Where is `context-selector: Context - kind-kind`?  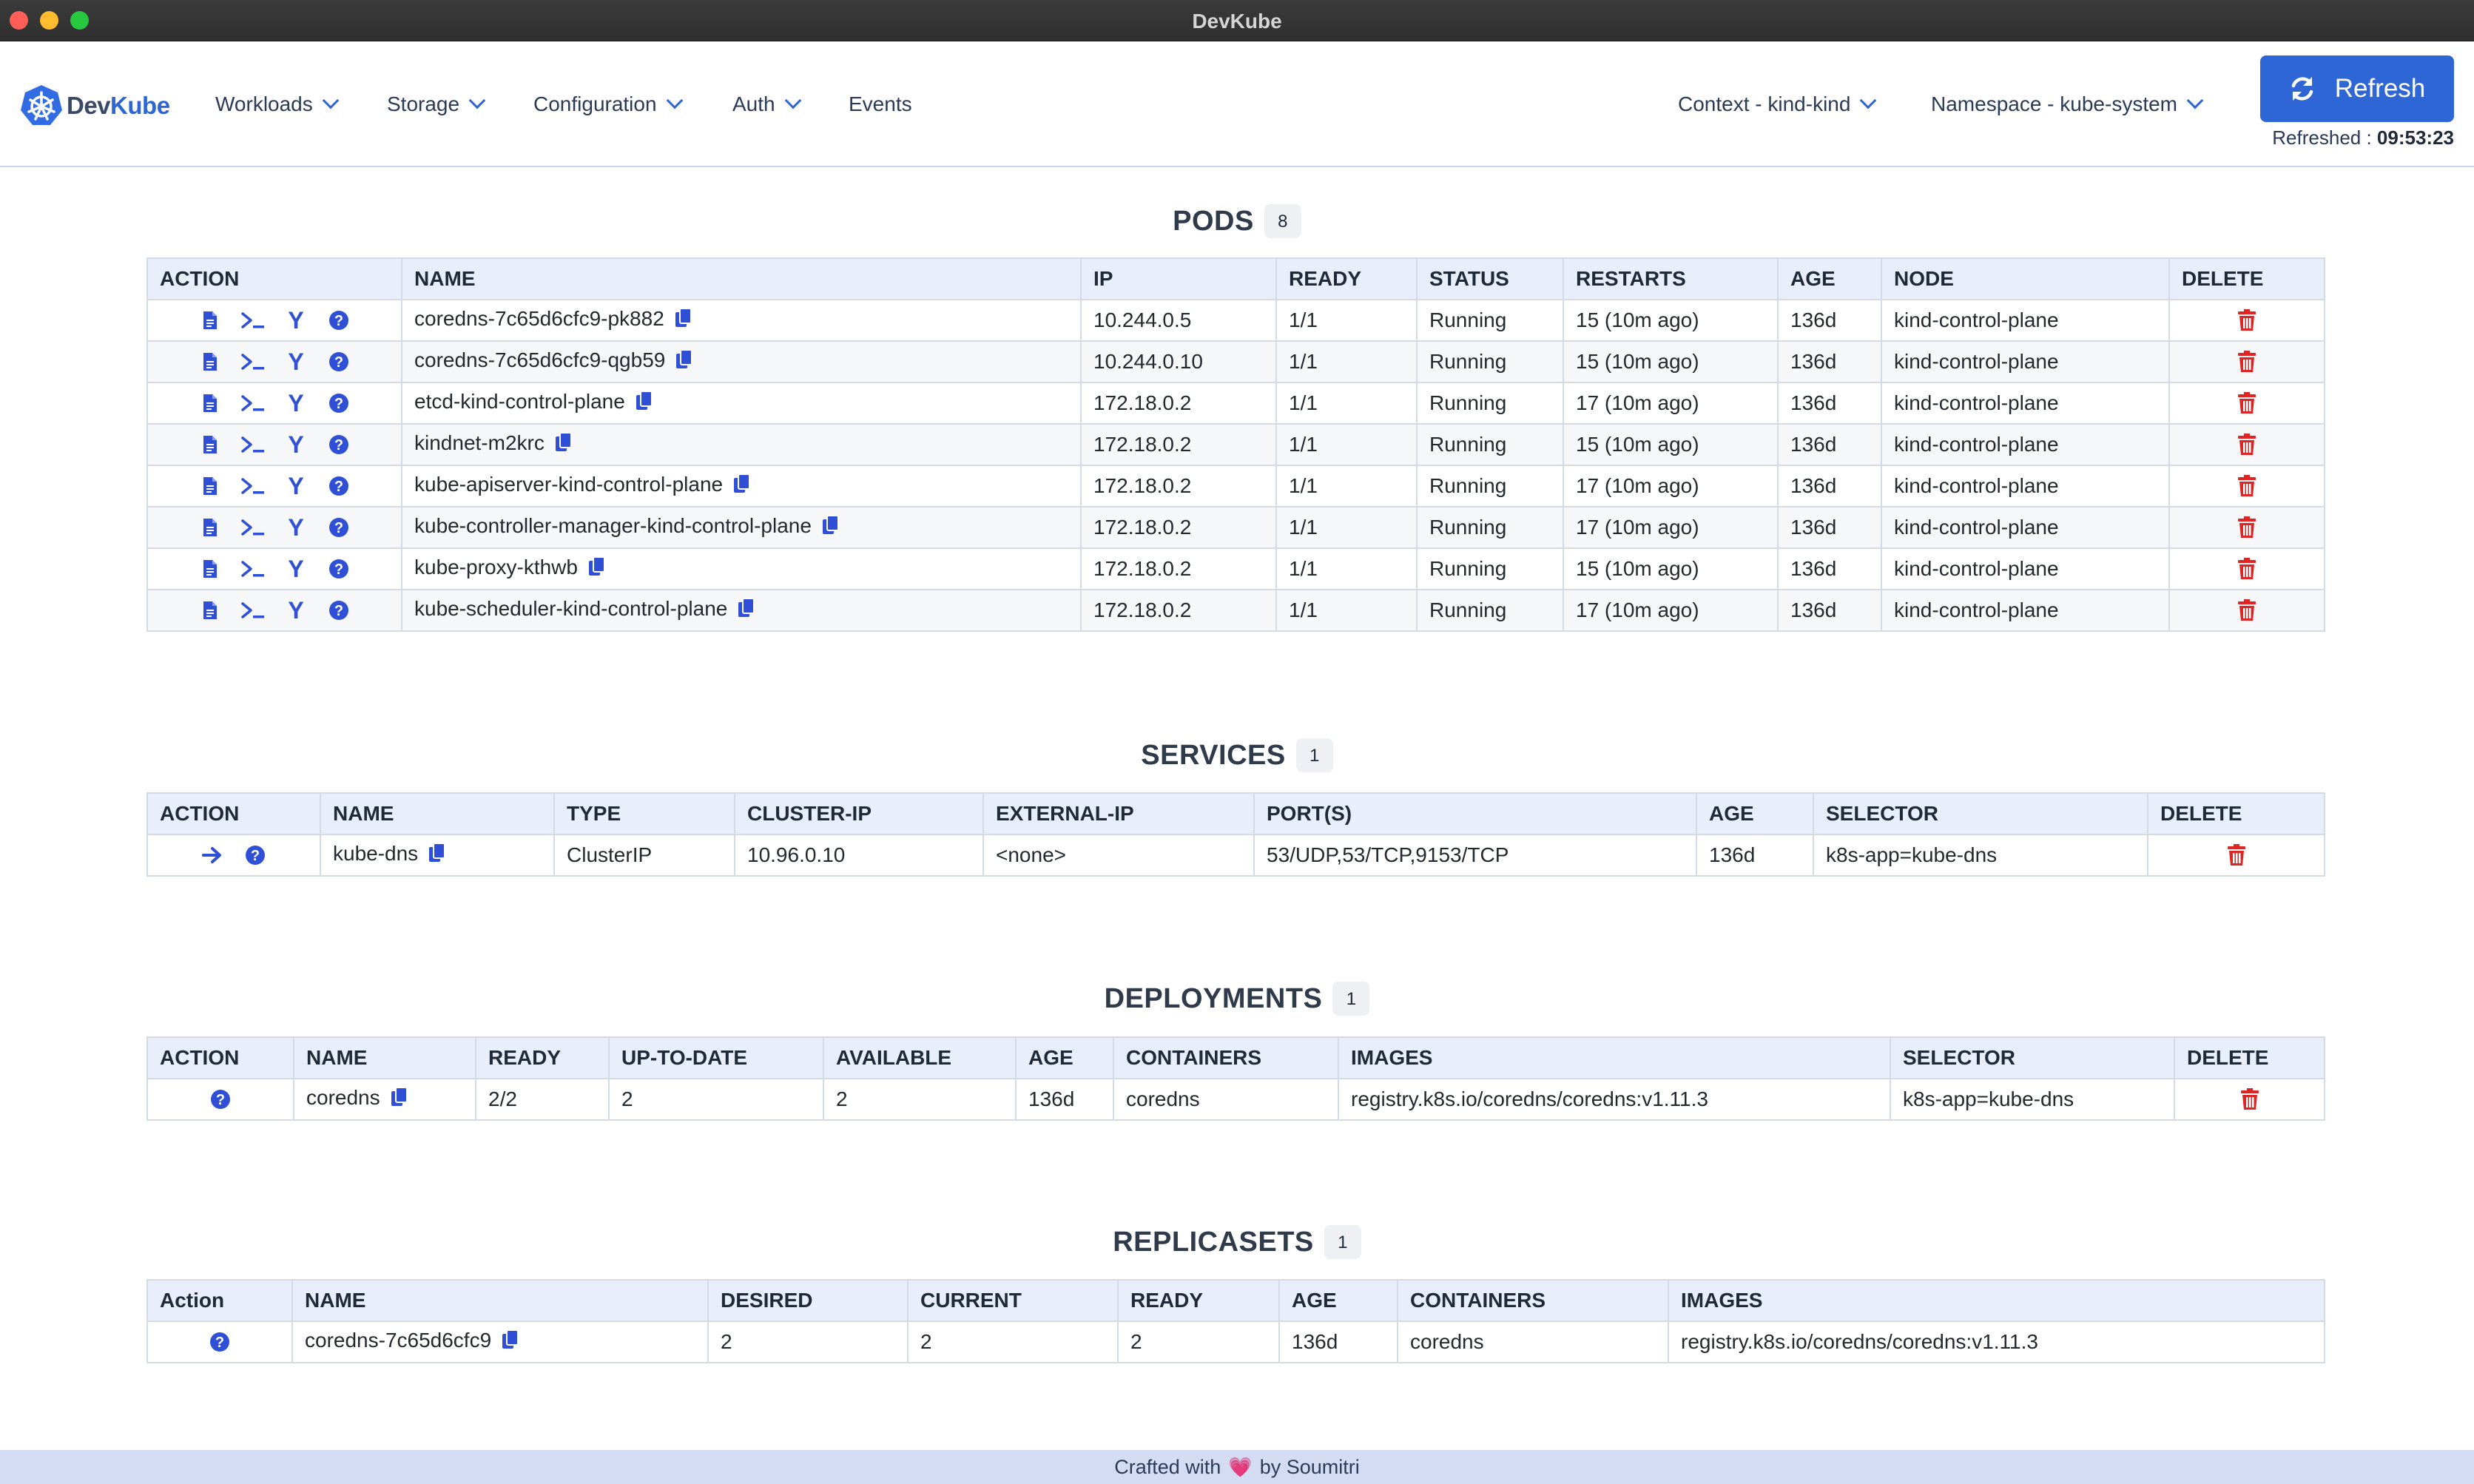
context-selector: Context - kind-kind is located at coordinates (1778, 104).